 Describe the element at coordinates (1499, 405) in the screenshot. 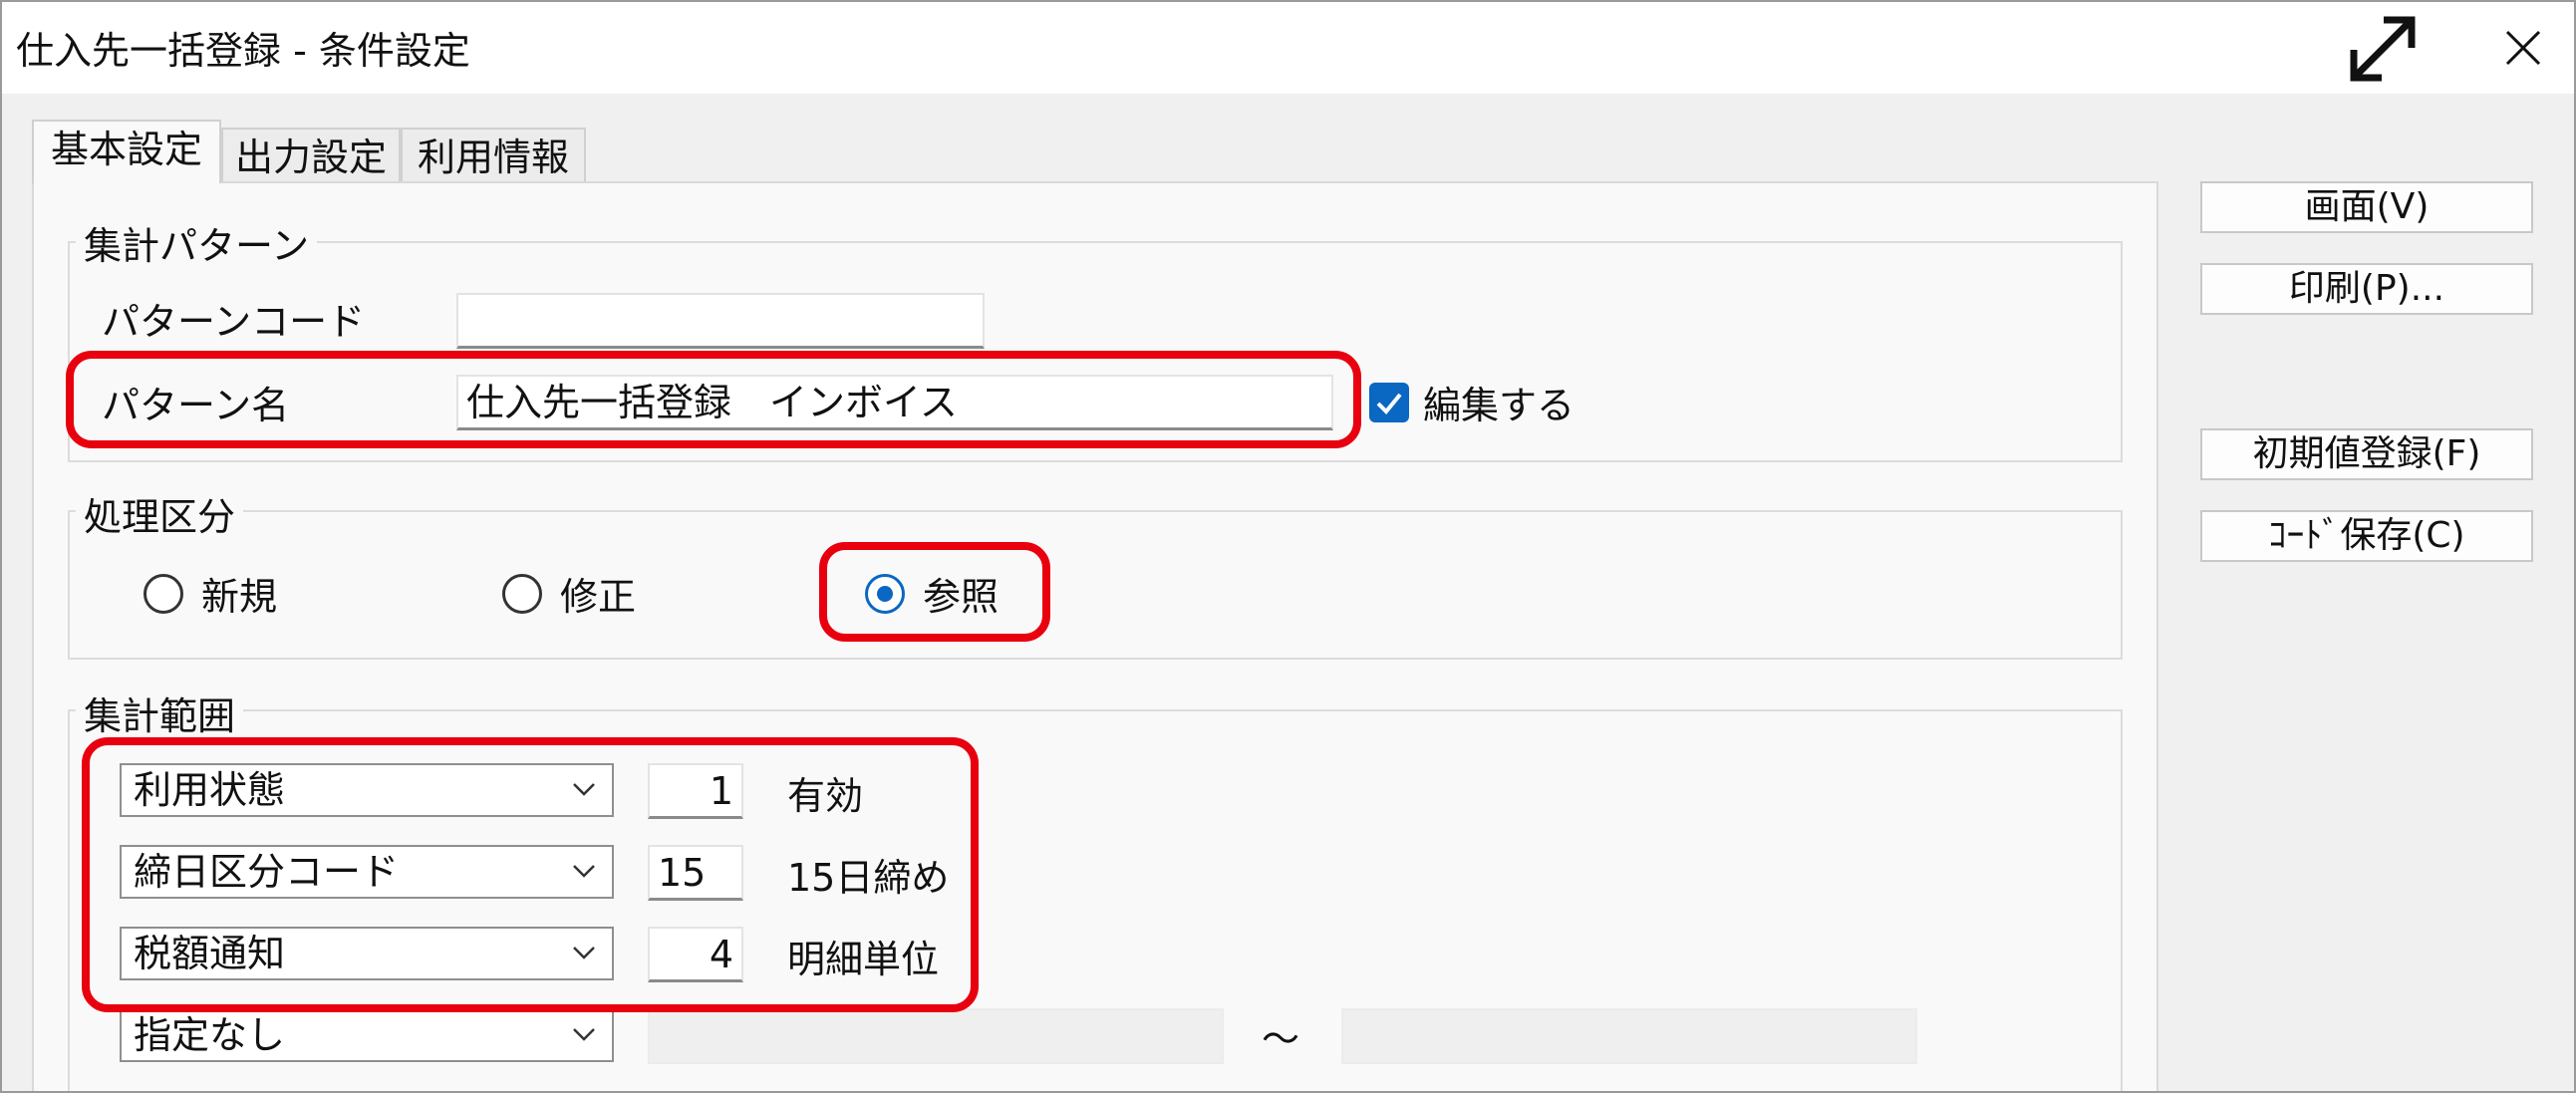

I see `edit-checkbox-label: 編集する` at that location.